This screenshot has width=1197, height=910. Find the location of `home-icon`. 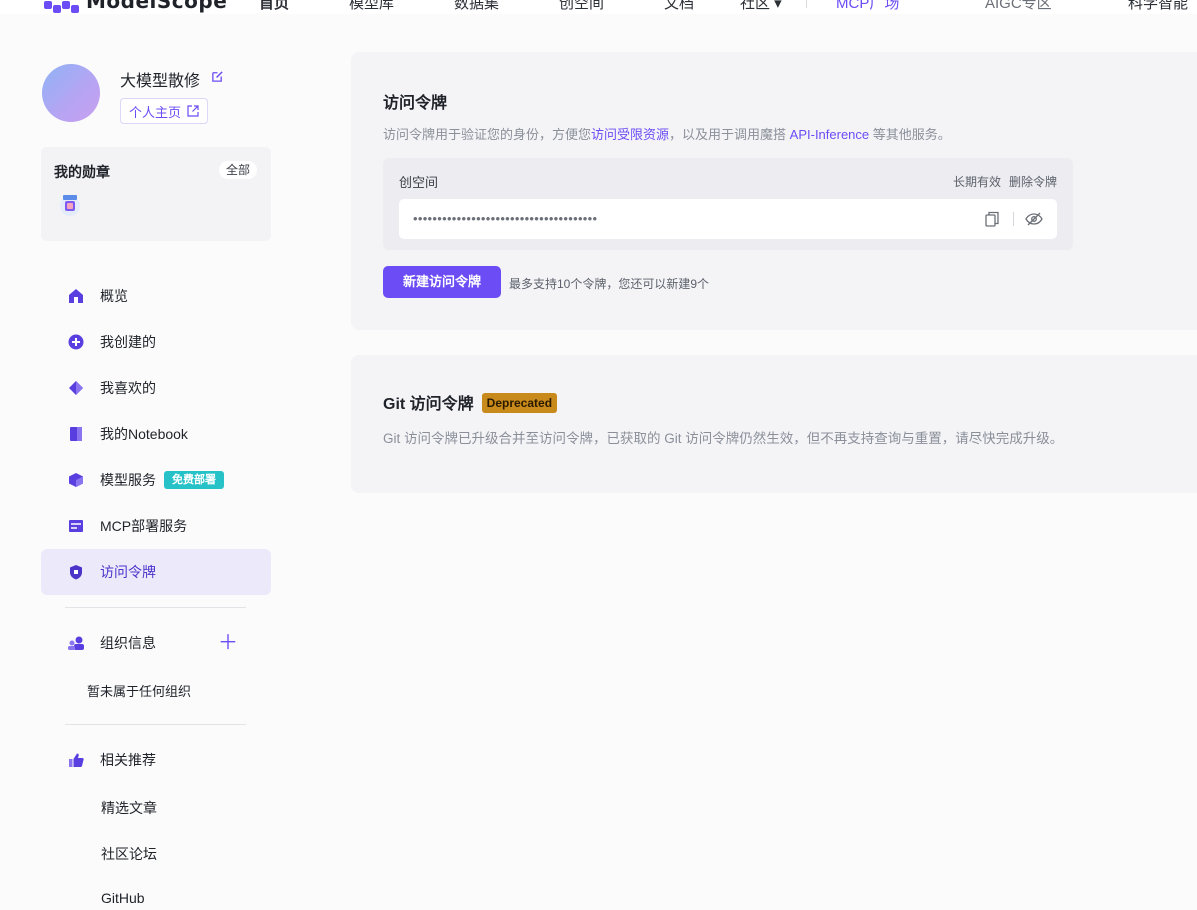

home-icon is located at coordinates (76, 296).